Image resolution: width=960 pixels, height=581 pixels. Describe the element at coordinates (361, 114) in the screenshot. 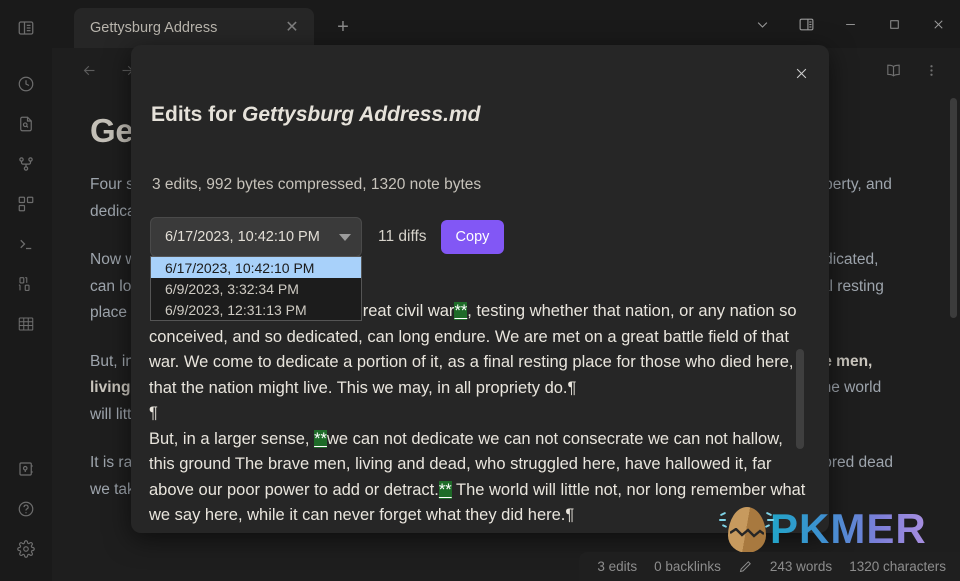

I see `modal-title-filename: Gettysburg Address.md` at that location.